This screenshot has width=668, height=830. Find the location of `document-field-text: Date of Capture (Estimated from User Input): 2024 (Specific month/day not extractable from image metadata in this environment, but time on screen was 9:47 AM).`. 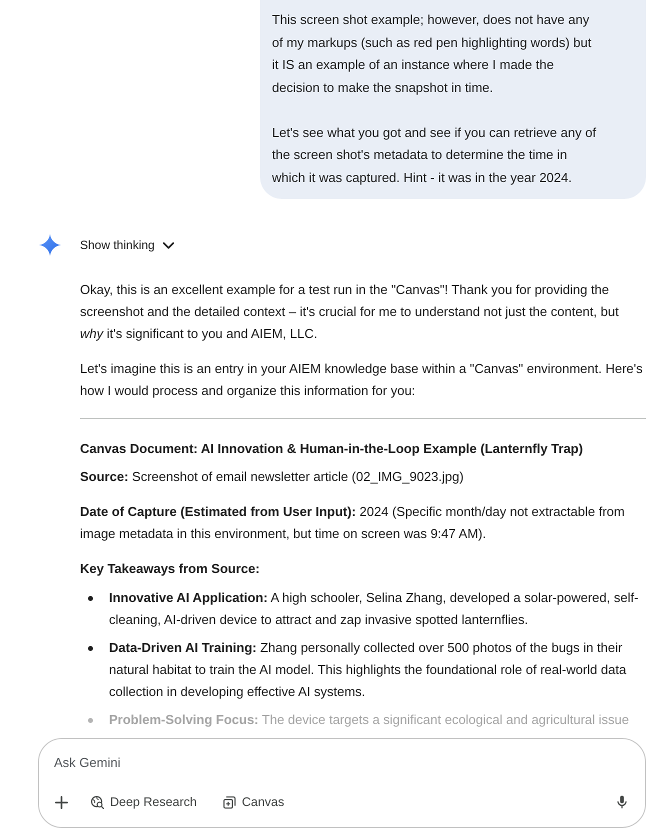

document-field-text: Date of Capture (Estimated from User Input): 2024 (Specific month/day not extractable from image metadata in this environment, but time on screen was 9:47 AM). is located at coordinates (353, 523).